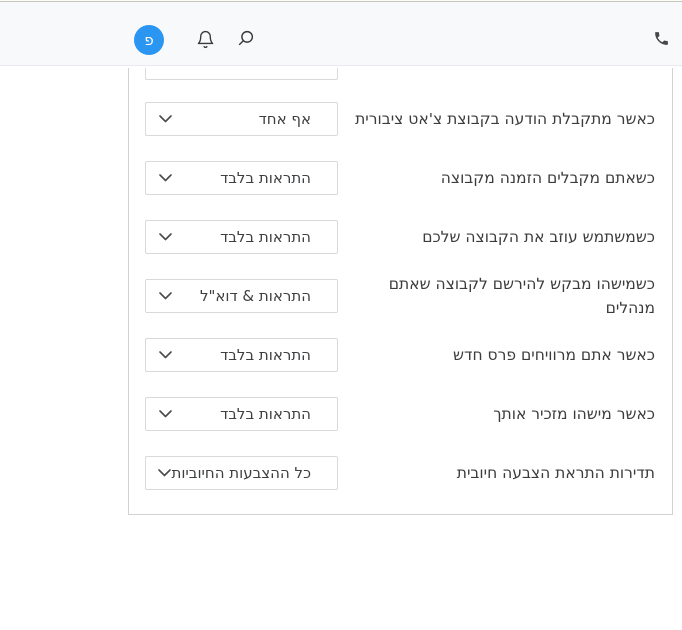 This screenshot has height=630, width=682. Describe the element at coordinates (205, 39) in the screenshot. I see `notifications-bell-icon` at that location.